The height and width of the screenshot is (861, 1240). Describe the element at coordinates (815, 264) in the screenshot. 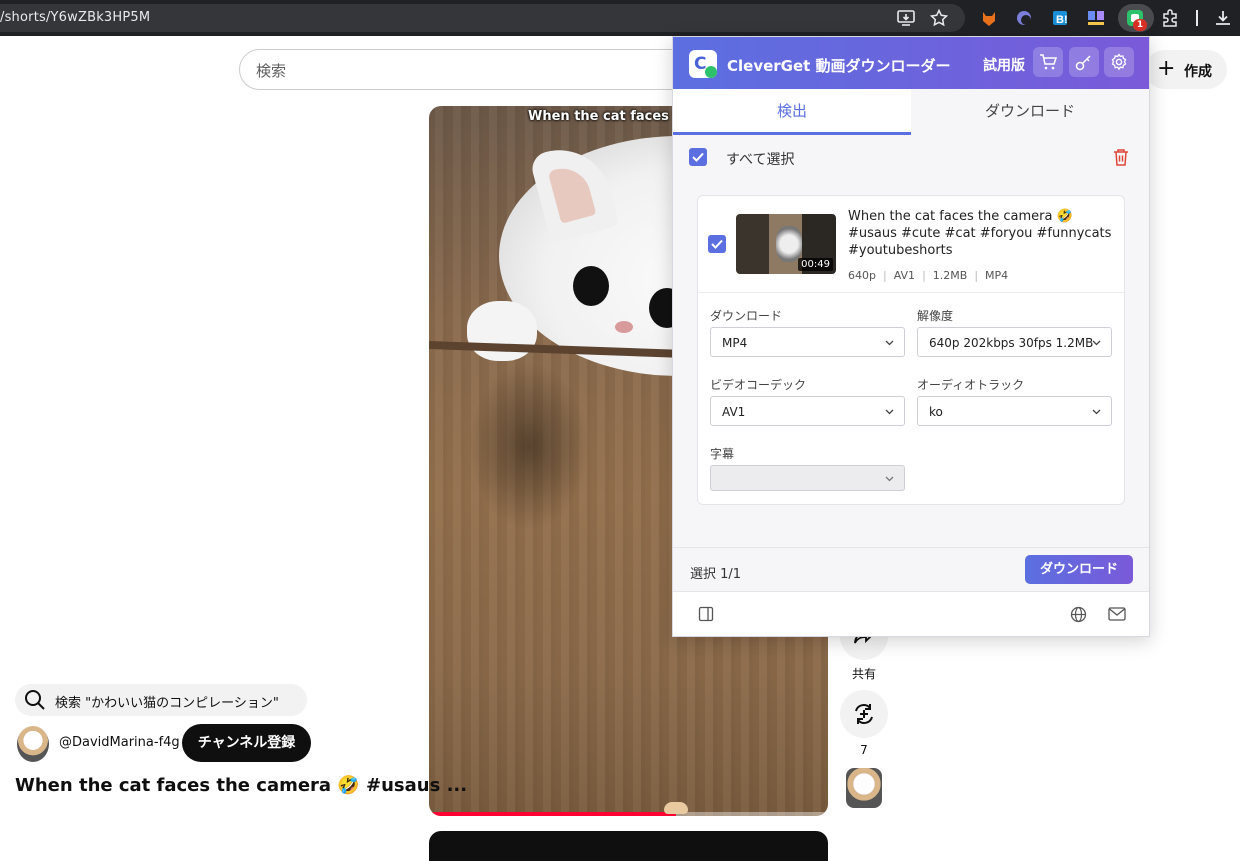

I see `duration-badge: 00:49` at that location.